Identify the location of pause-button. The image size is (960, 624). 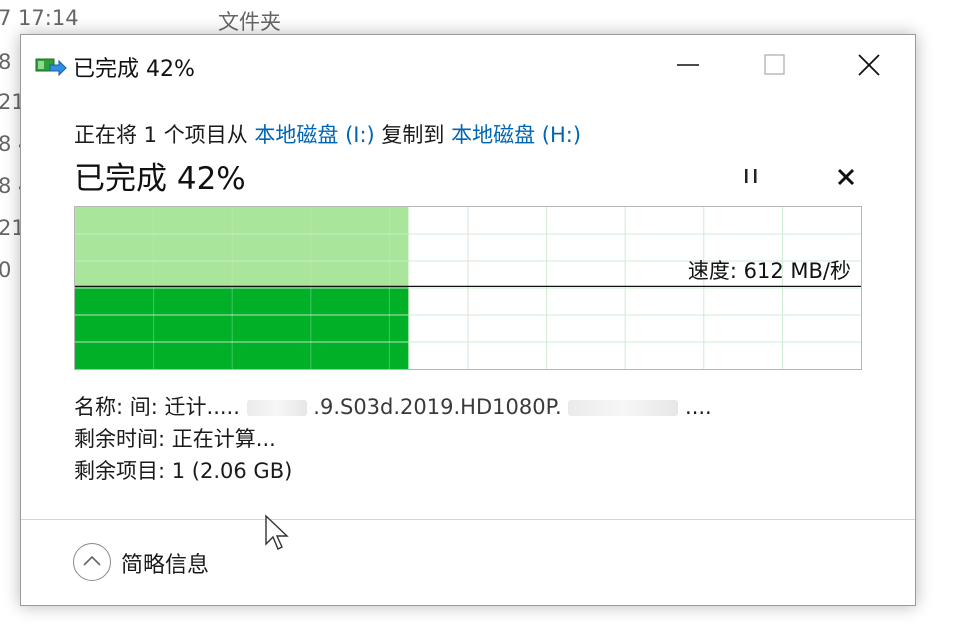
(751, 176).